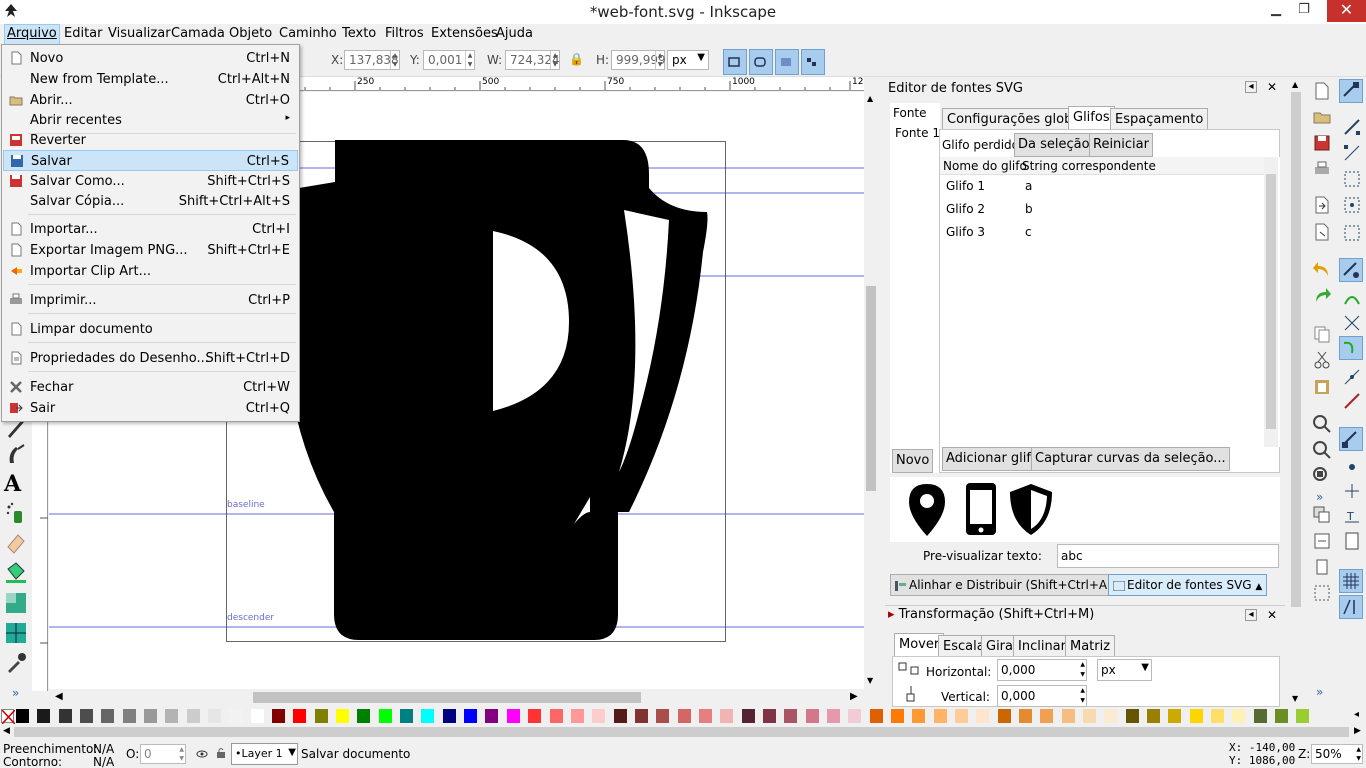 Image resolution: width=1366 pixels, height=768 pixels. Describe the element at coordinates (1346, 11) in the screenshot. I see `close-button: ✕` at that location.